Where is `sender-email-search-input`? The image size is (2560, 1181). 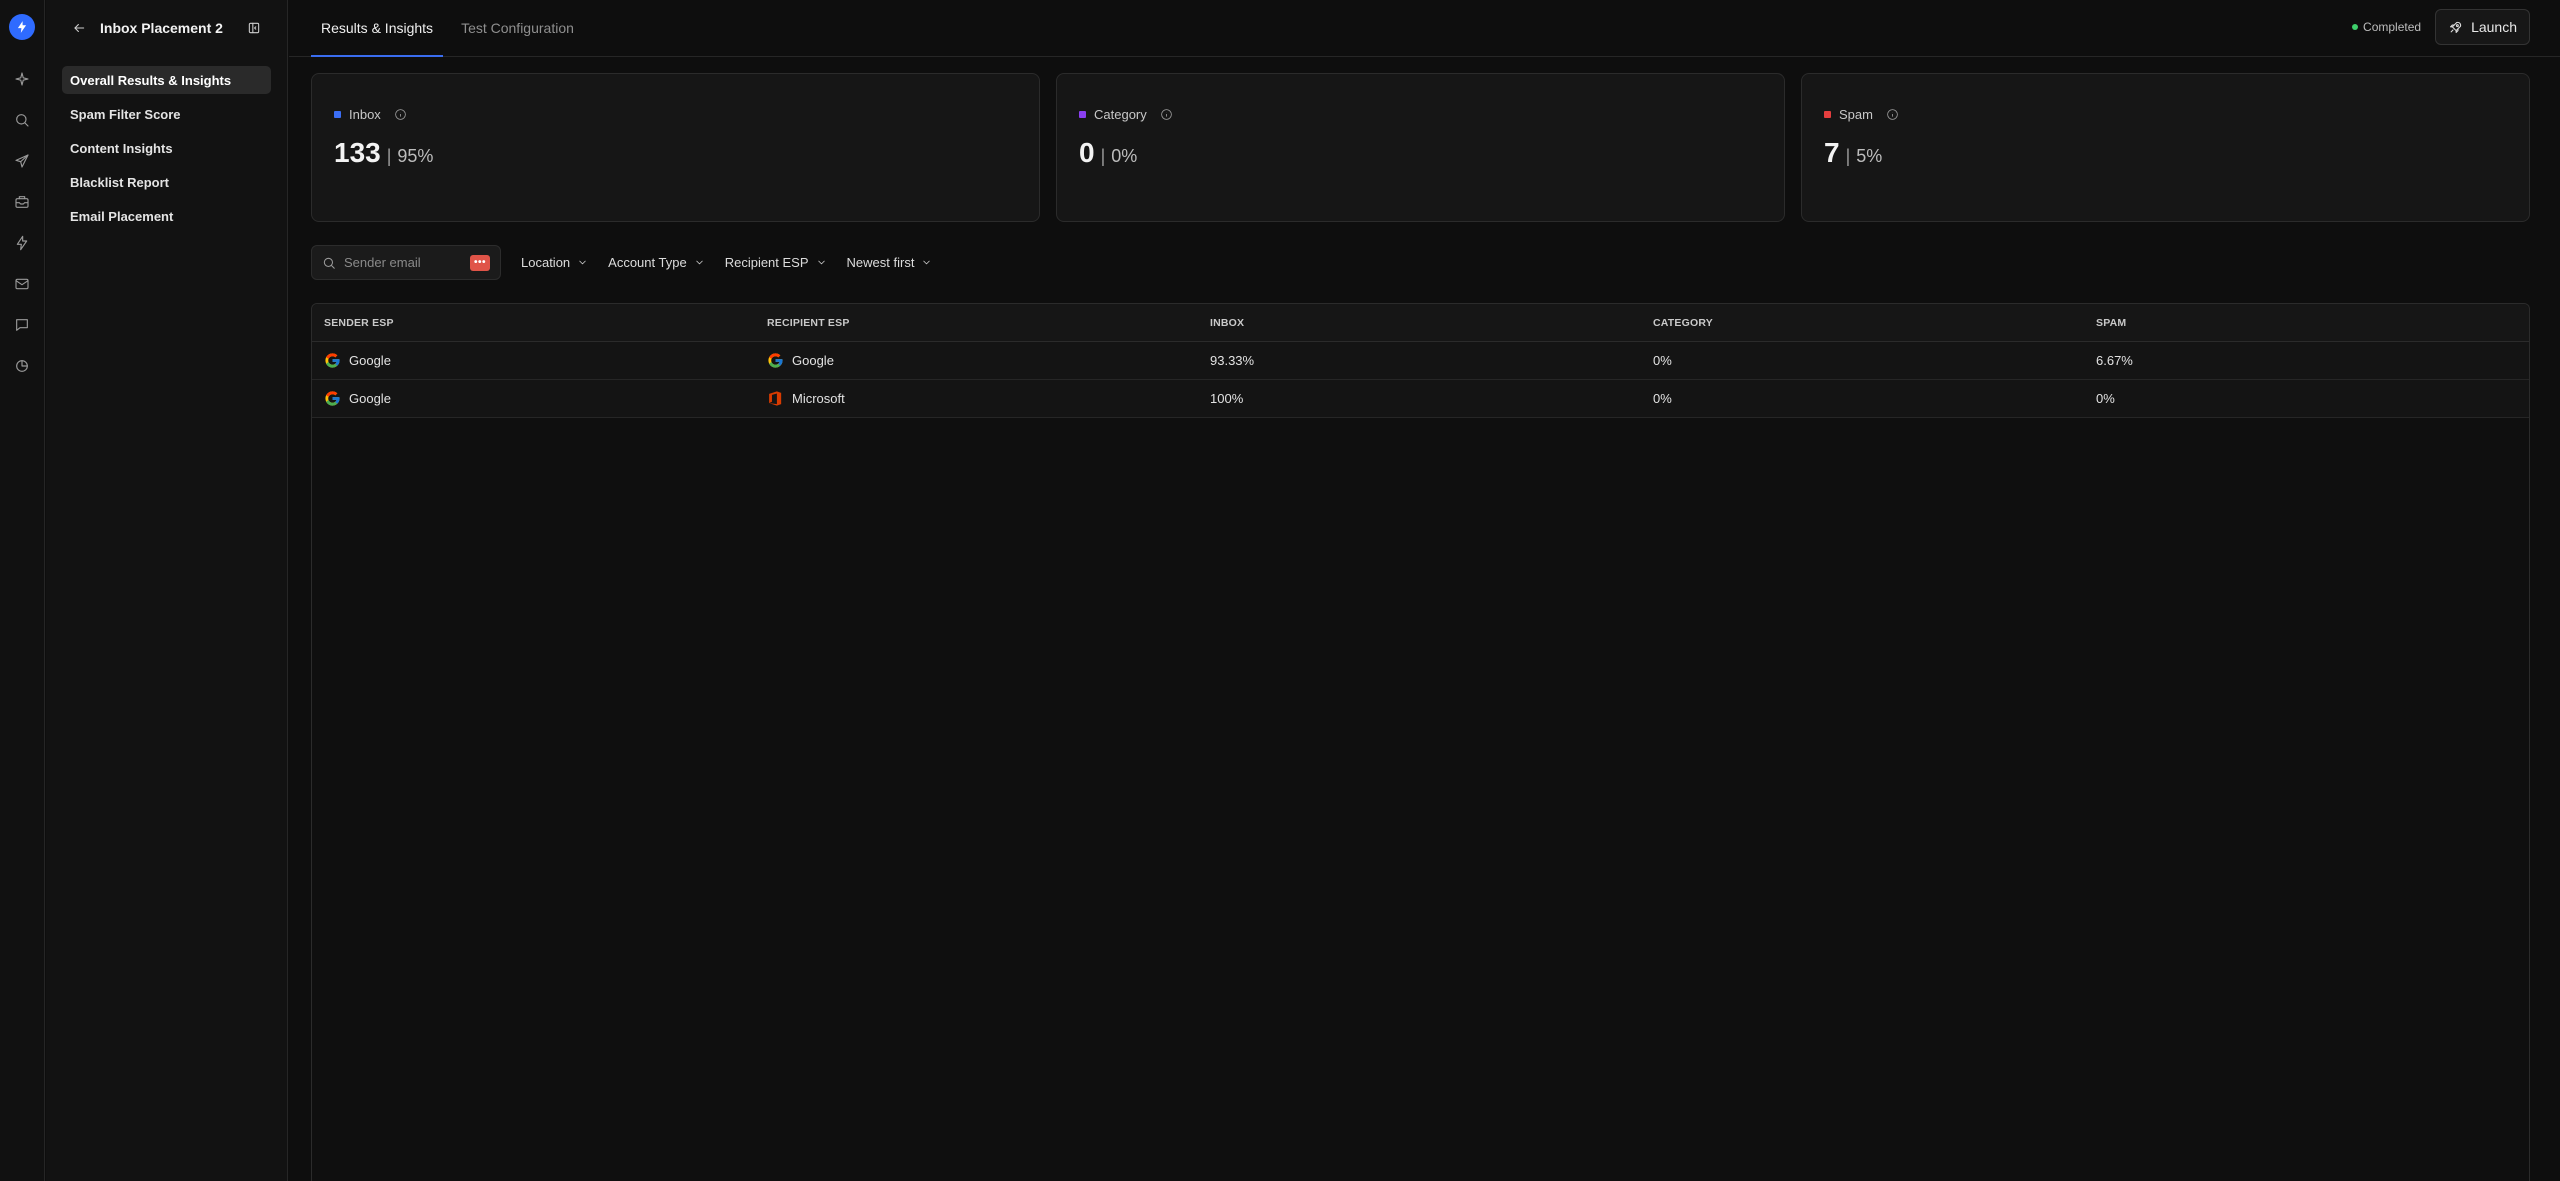
sender-email-search-input is located at coordinates (399, 262).